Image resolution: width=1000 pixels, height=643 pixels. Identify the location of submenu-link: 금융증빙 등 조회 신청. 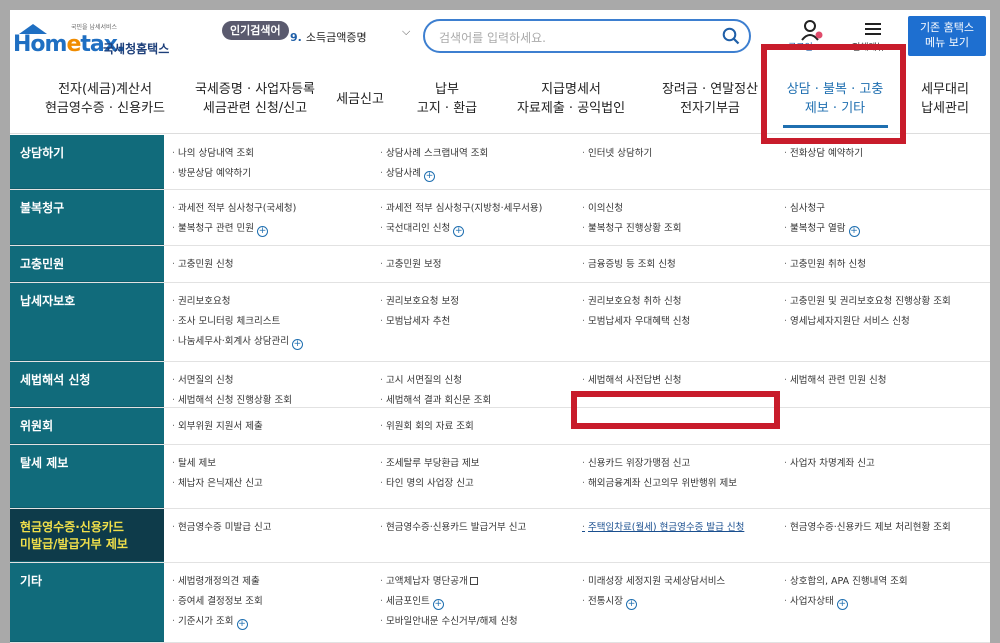
(629, 263).